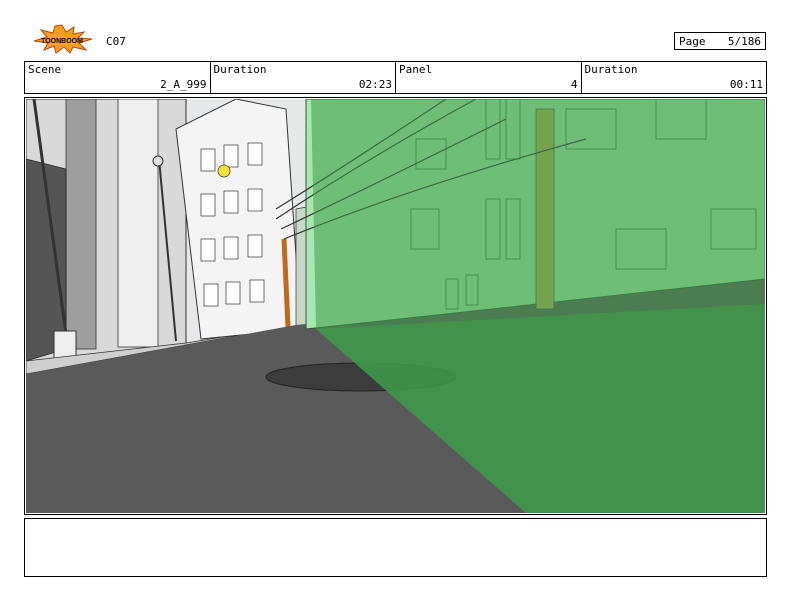 Image resolution: width=791 pixels, height=613 pixels. Describe the element at coordinates (416, 69) in the screenshot. I see `panel-label: Panel` at that location.